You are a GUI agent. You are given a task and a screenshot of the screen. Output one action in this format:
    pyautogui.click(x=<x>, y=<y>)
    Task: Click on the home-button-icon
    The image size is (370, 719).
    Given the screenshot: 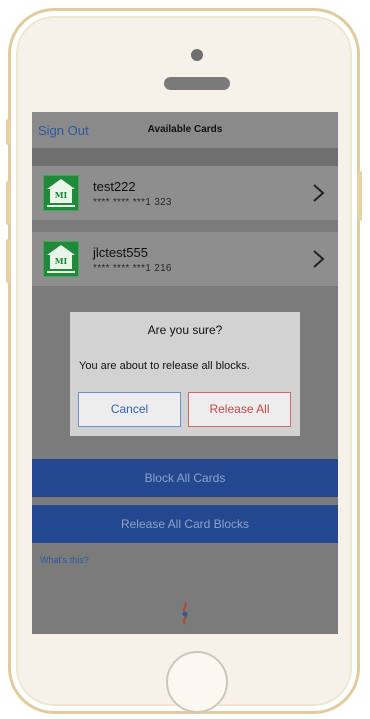 What is the action you would take?
    pyautogui.click(x=197, y=682)
    